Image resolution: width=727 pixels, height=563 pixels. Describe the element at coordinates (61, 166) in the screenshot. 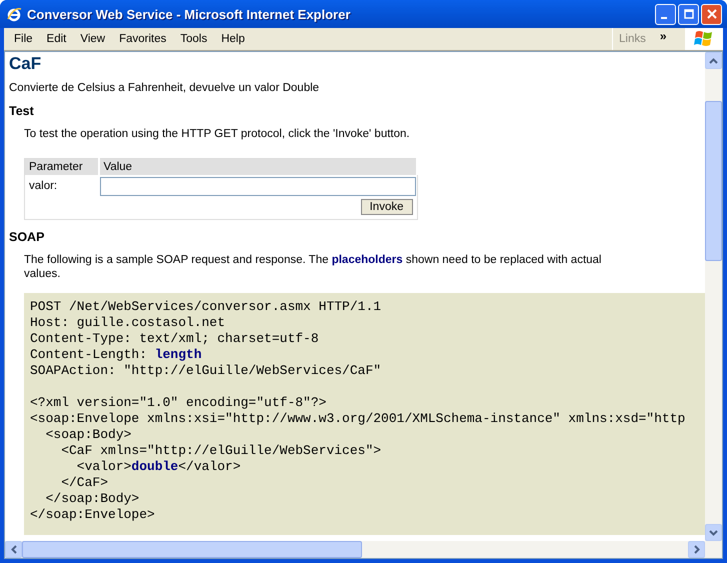

I see `column-header: Parameter` at that location.